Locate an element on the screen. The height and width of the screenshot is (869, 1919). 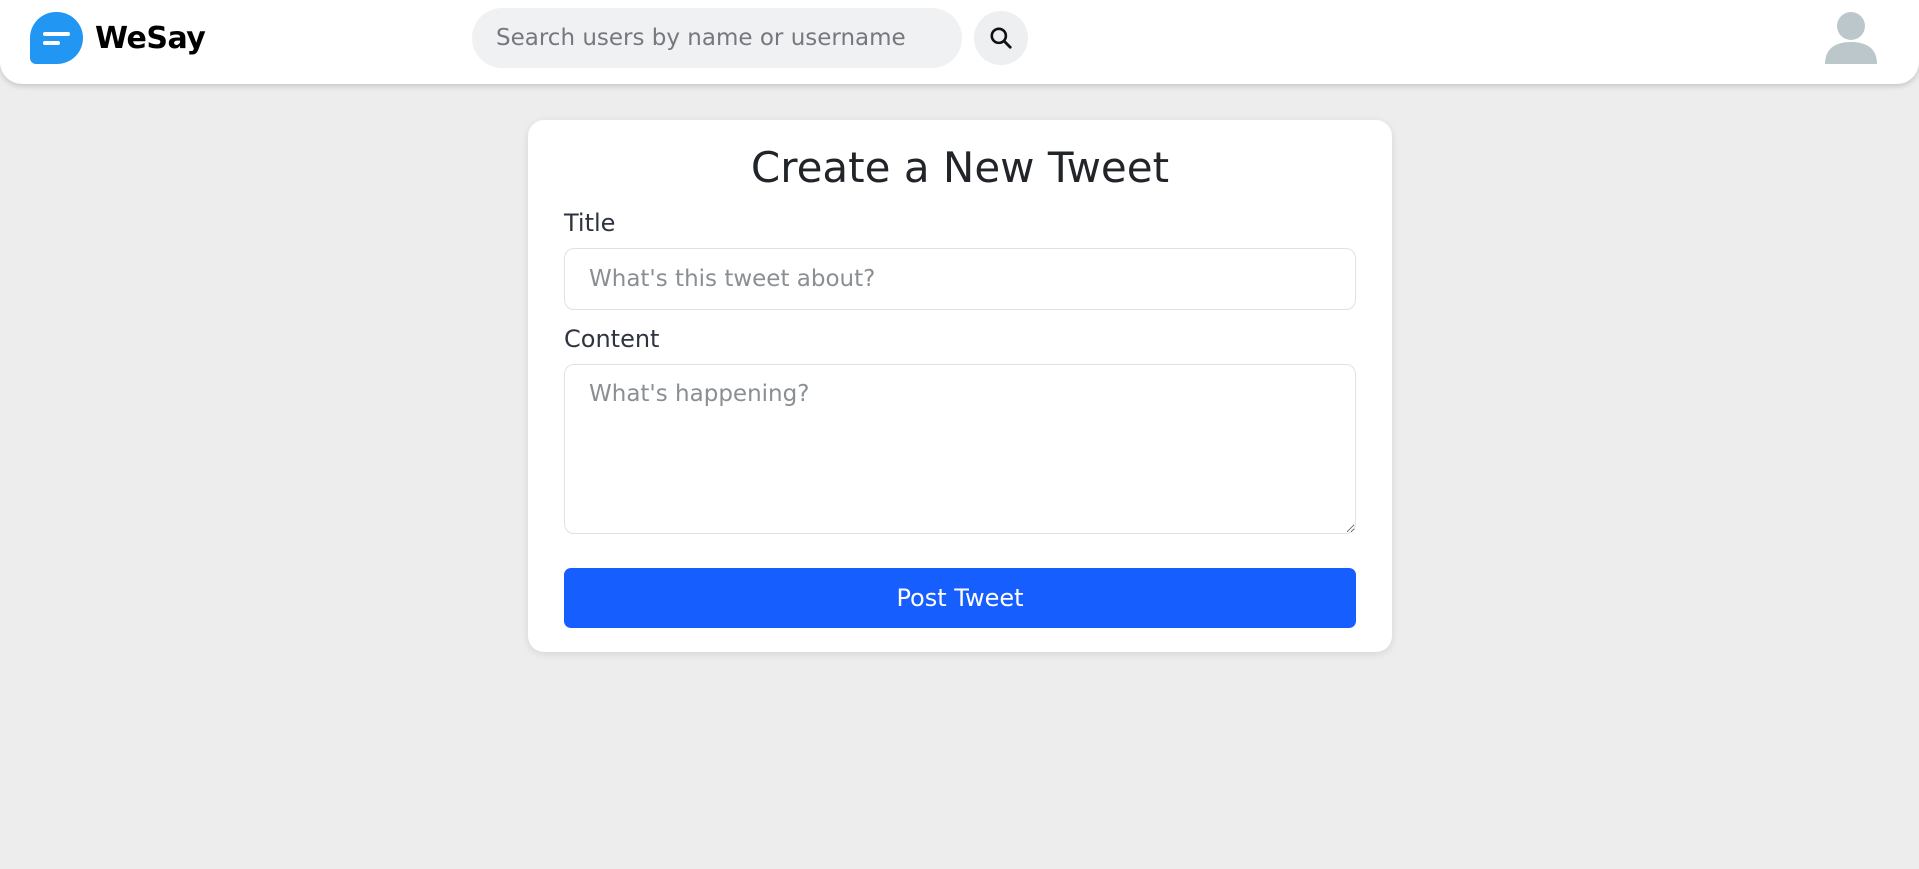
brand-name: WeSay is located at coordinates (150, 38).